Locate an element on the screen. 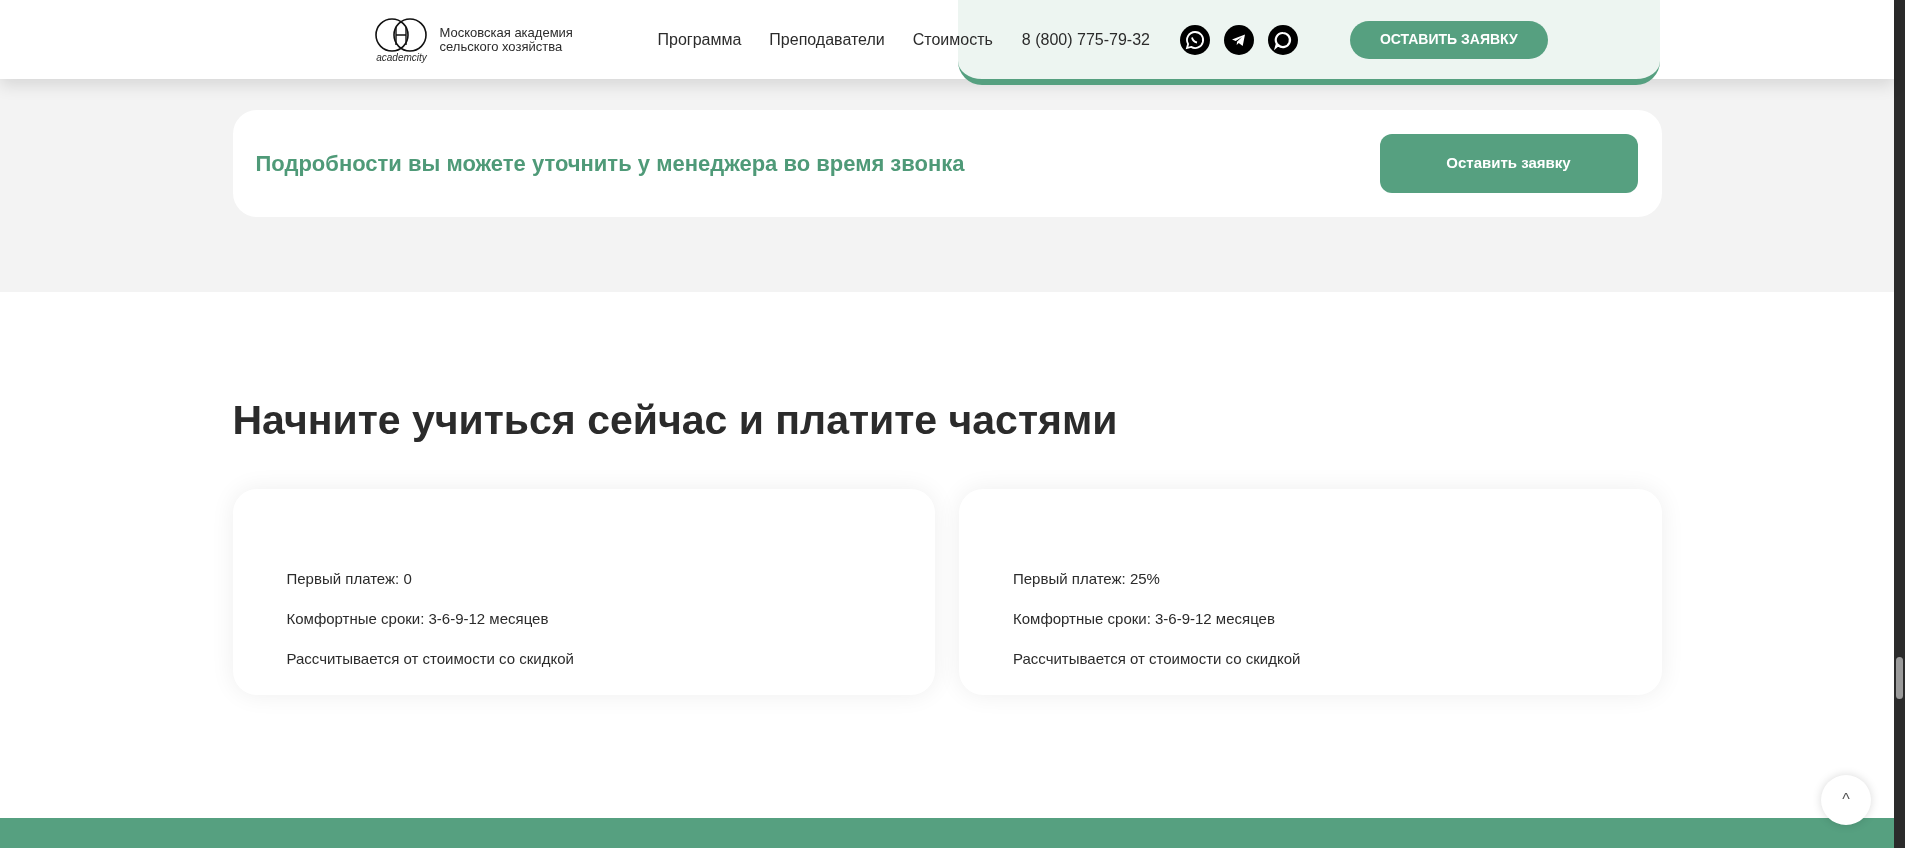 The height and width of the screenshot is (848, 1905). nav-link: Преподаватели is located at coordinates (827, 39).